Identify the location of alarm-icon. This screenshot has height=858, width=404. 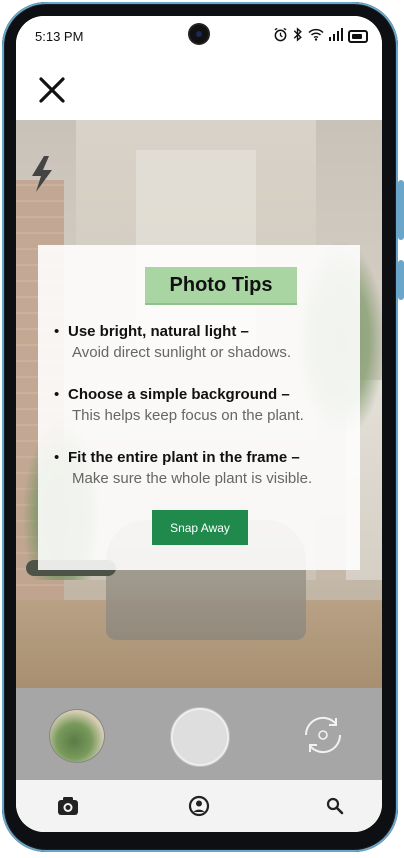
(280, 36).